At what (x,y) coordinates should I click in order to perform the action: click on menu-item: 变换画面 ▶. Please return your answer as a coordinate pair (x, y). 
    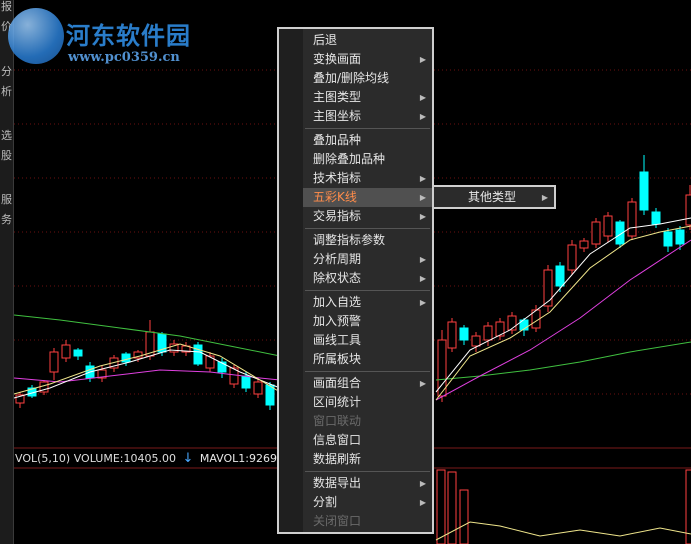
    Looking at the image, I should click on (367, 59).